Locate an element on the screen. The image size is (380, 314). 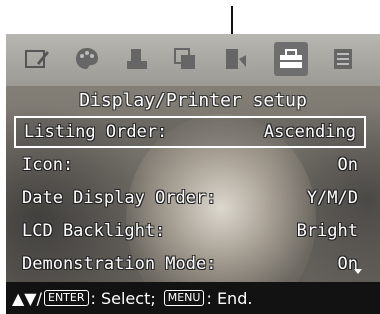
enter-key-icon: ENTER is located at coordinates (66, 298).